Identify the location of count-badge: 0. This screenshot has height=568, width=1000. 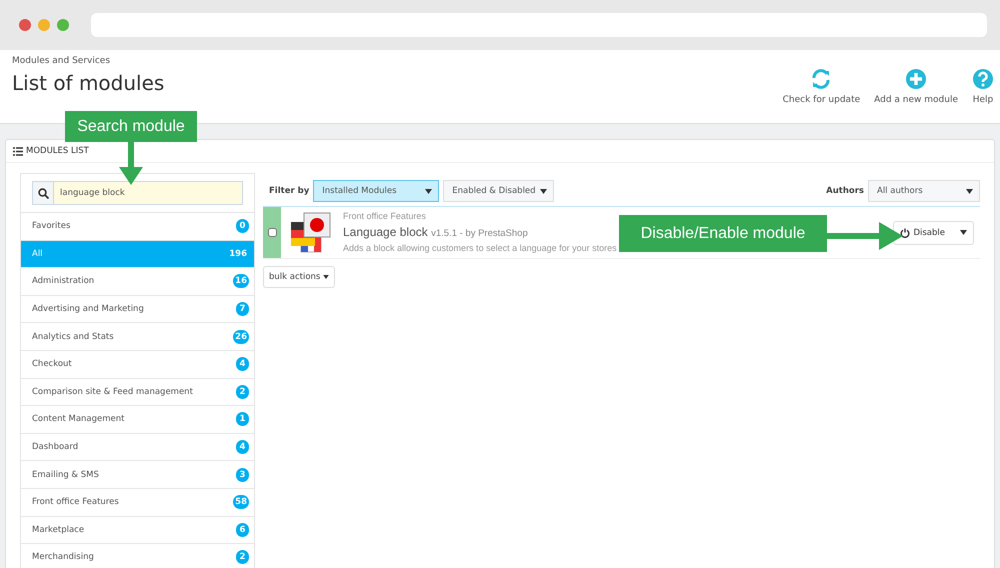
(242, 226).